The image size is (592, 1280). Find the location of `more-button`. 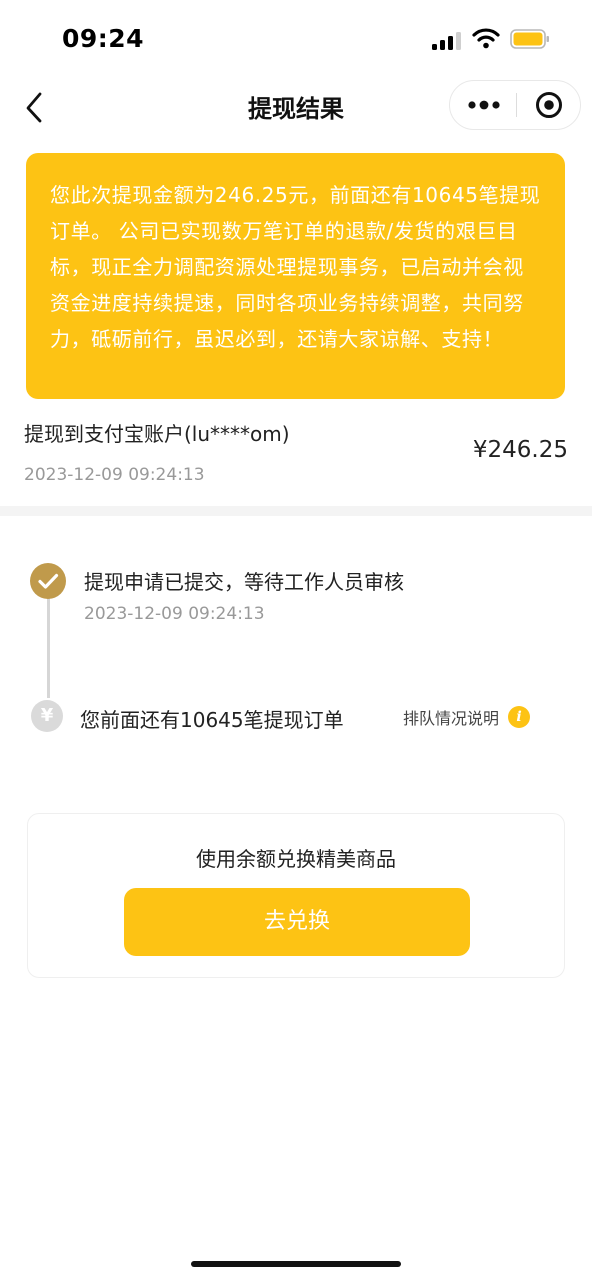

more-button is located at coordinates (483, 105).